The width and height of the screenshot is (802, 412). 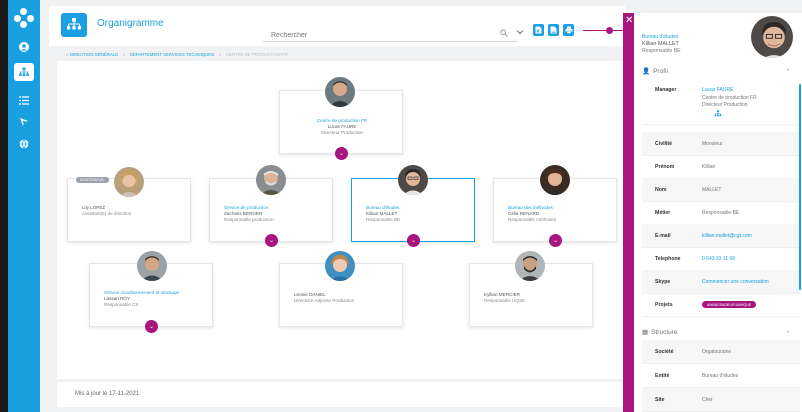 I want to click on field-label: Nom, so click(x=661, y=190).